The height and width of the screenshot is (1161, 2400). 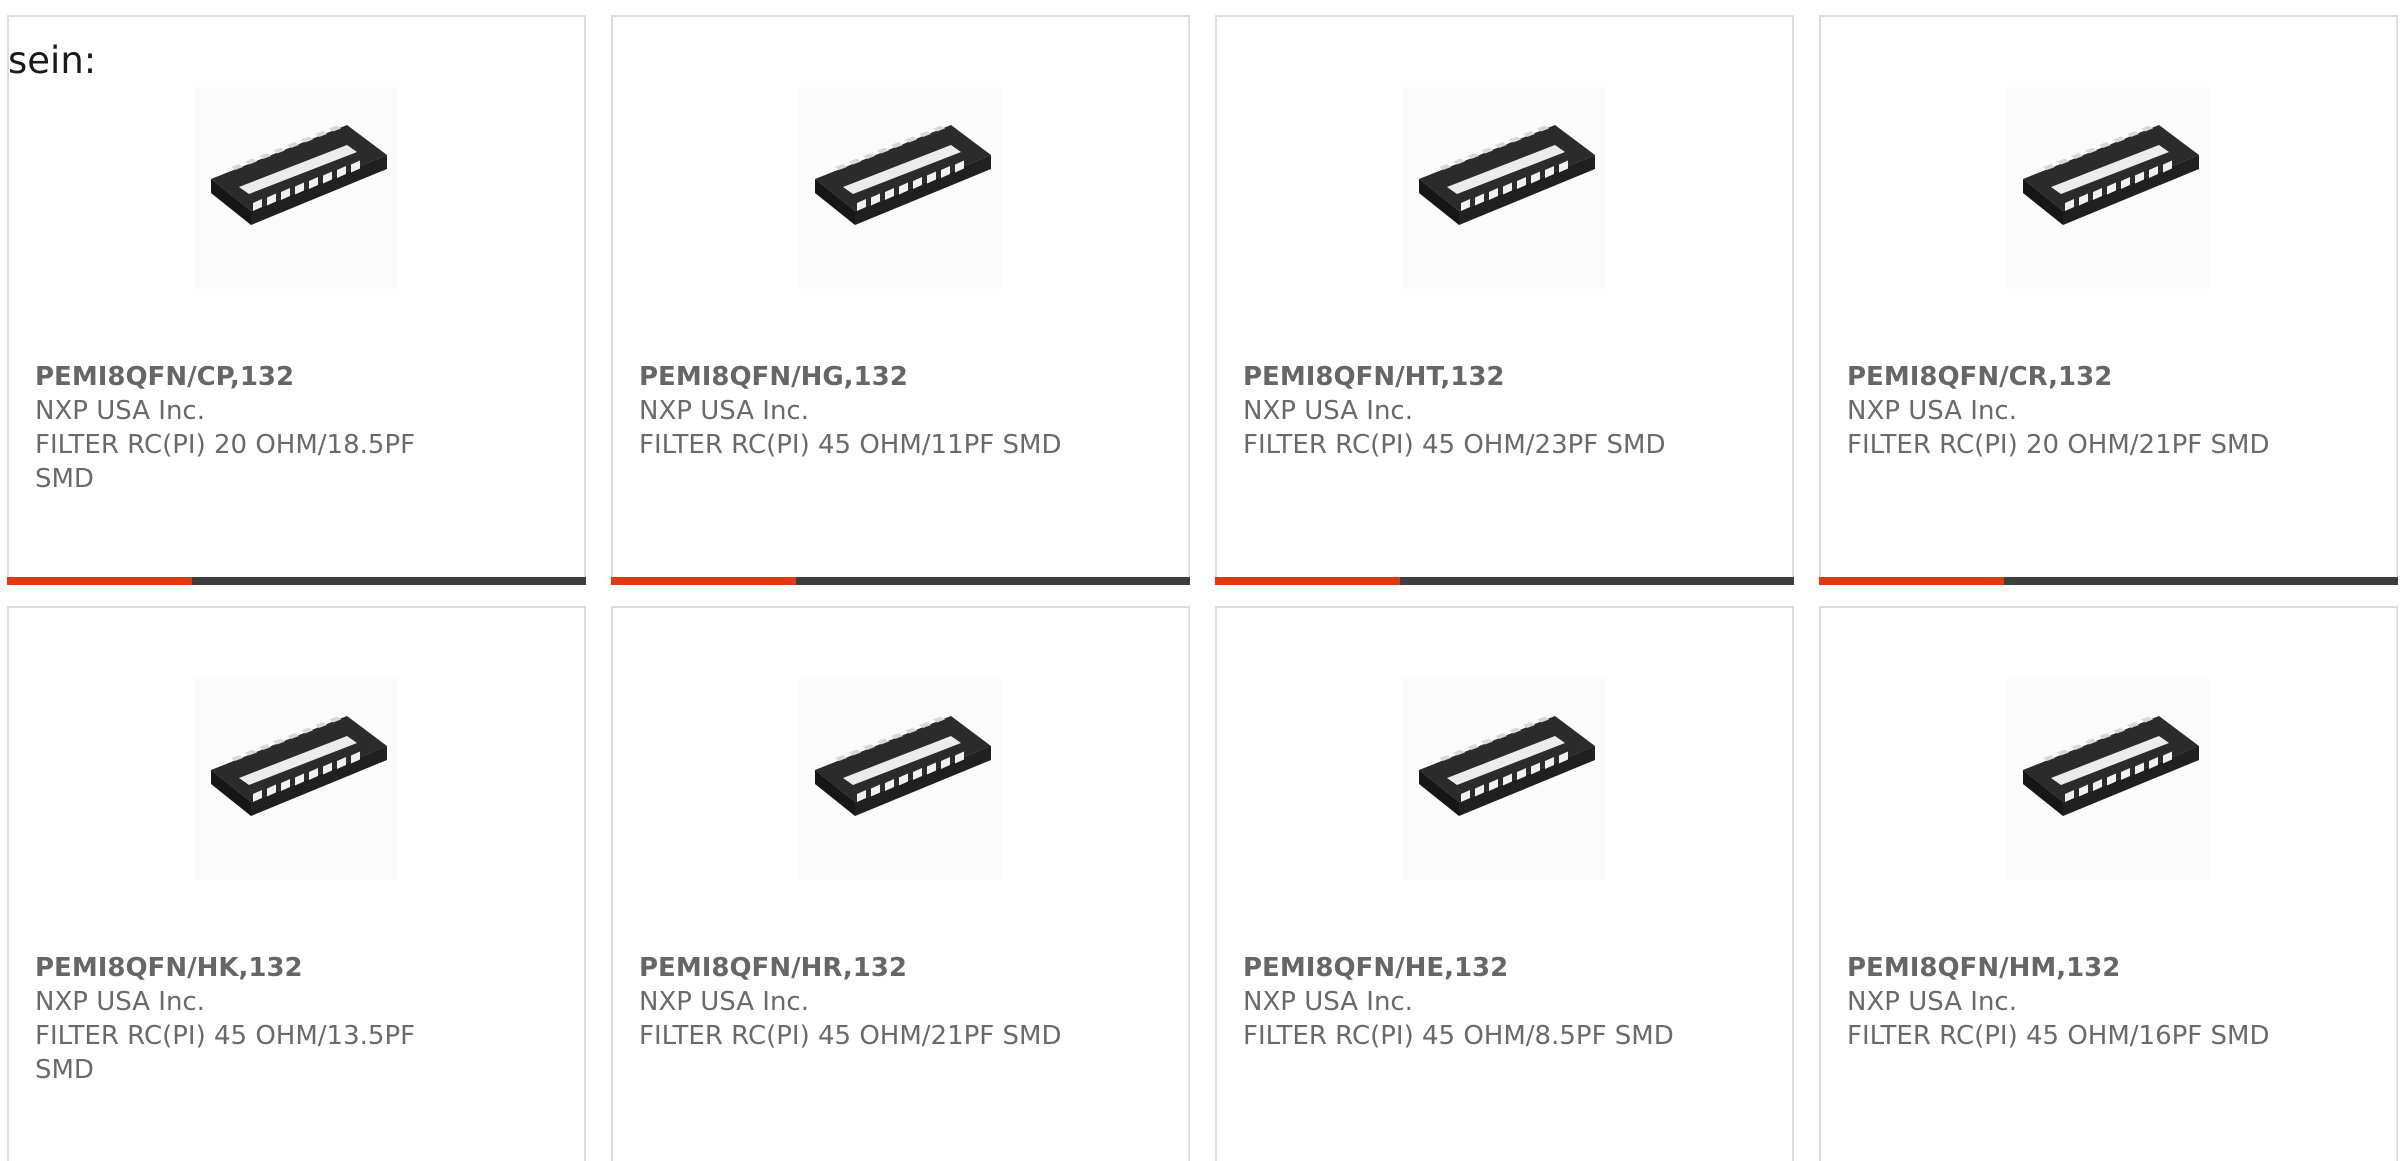 What do you see at coordinates (2058, 445) in the screenshot?
I see `product-description: FILTER RC(PI) 20 OHM/21PF SMD` at bounding box center [2058, 445].